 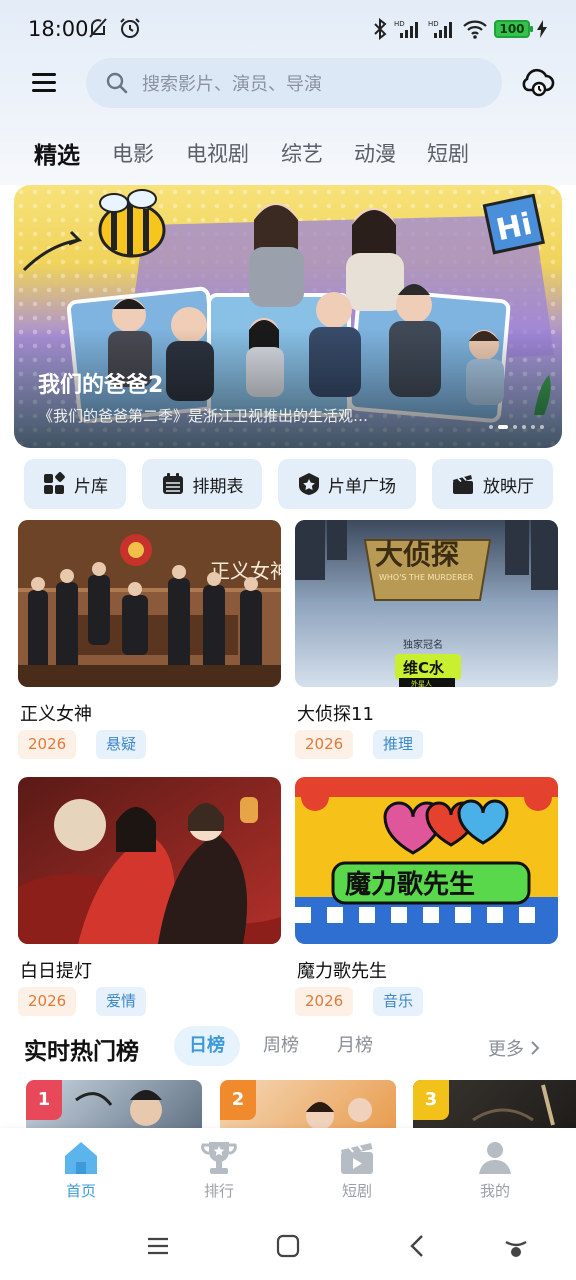 What do you see at coordinates (406, 29) in the screenshot?
I see `signal-icon: HD` at bounding box center [406, 29].